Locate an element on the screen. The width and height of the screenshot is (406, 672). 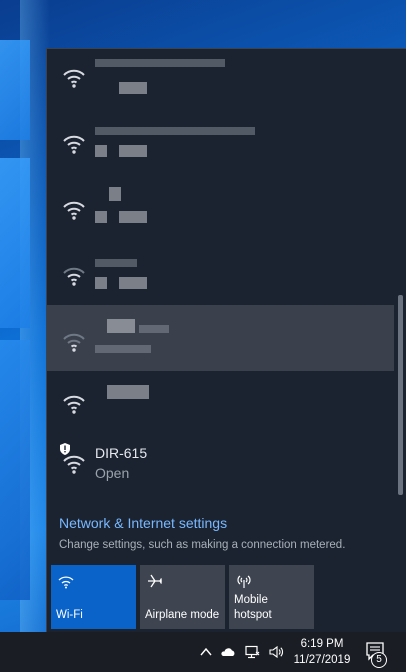
quick-action-tiles: Wi-Fi Airplane mode Mobile hotspot is located at coordinates (182, 597).